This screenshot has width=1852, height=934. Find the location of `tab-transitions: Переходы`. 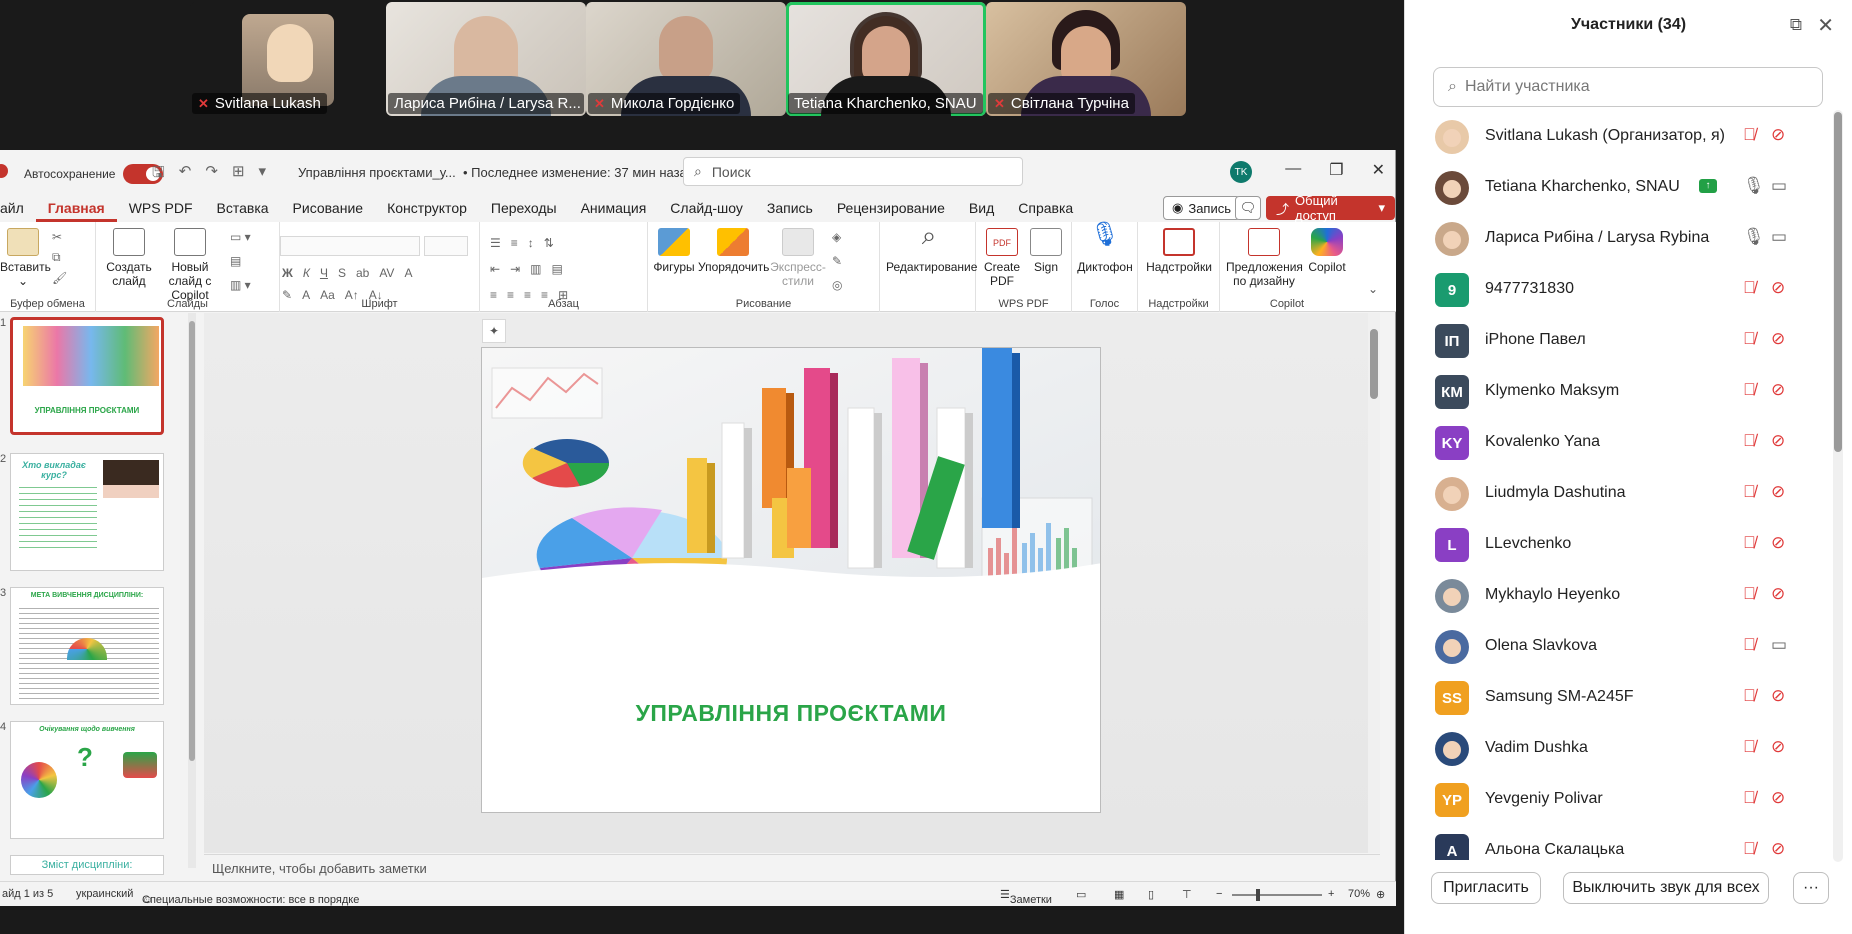

tab-transitions: Переходы is located at coordinates (524, 208).